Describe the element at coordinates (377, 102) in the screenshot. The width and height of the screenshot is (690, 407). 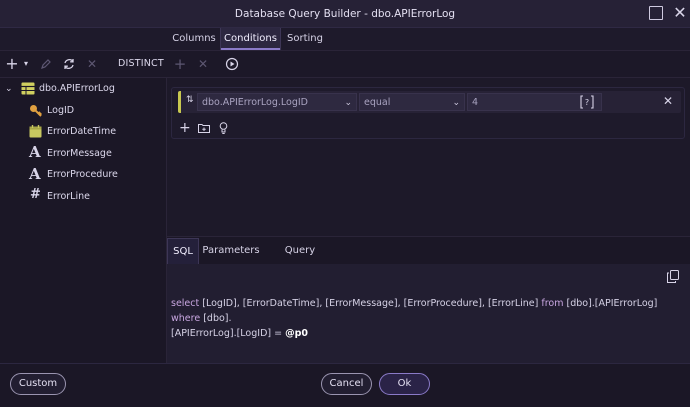
I see `condition-operator-value: equal` at that location.